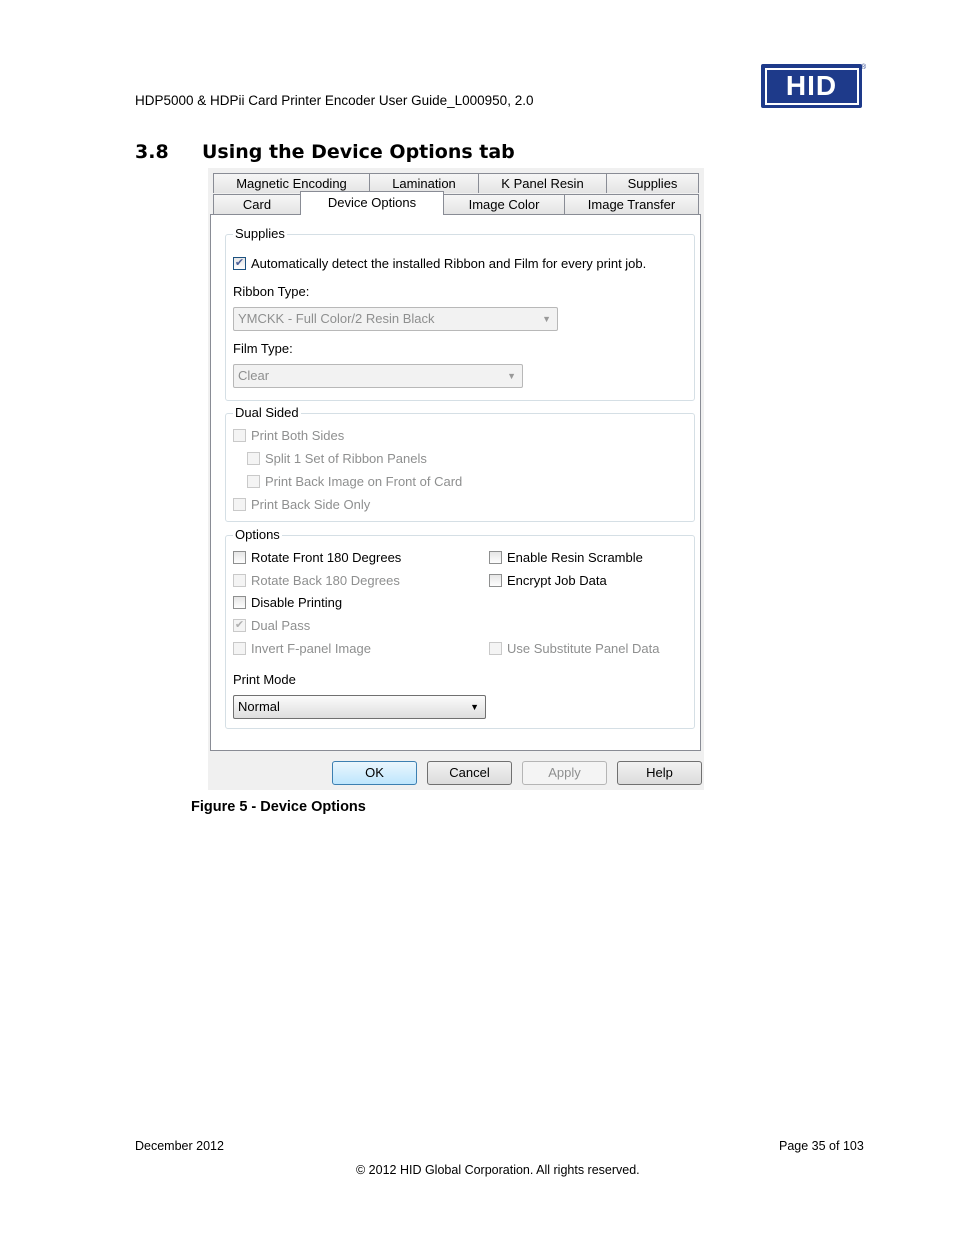 The height and width of the screenshot is (1235, 954). What do you see at coordinates (325, 580) in the screenshot?
I see `rotate-back-label: Rotate Back 180 Degrees` at bounding box center [325, 580].